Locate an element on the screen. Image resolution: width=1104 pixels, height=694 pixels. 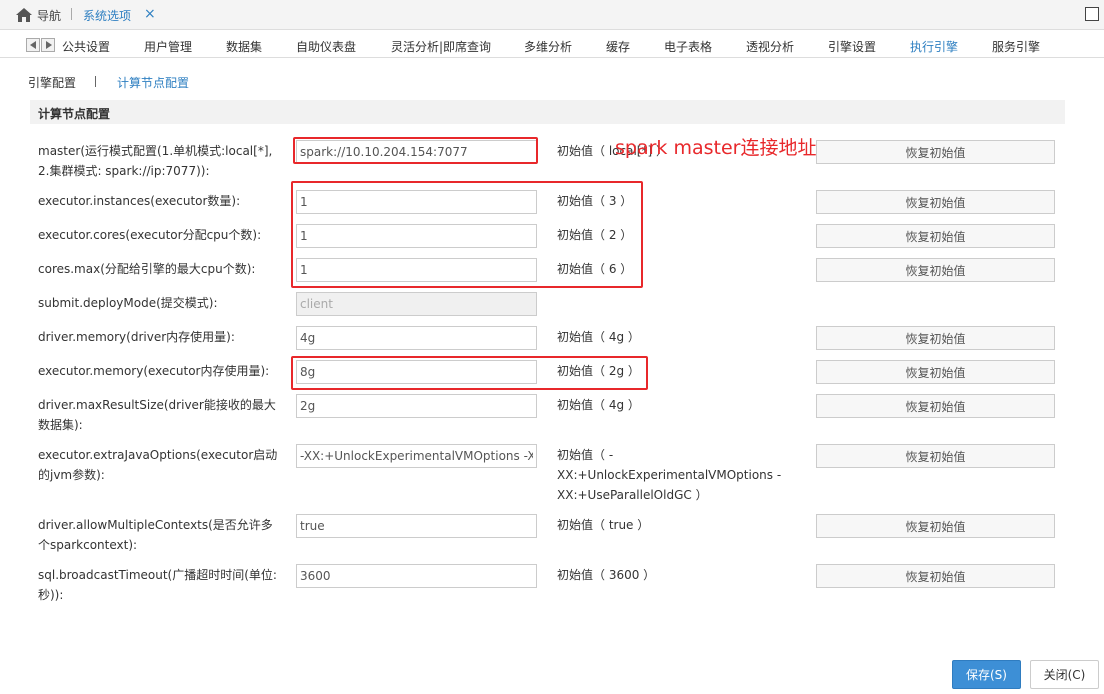
subtab-separator is located at coordinates (95, 81).